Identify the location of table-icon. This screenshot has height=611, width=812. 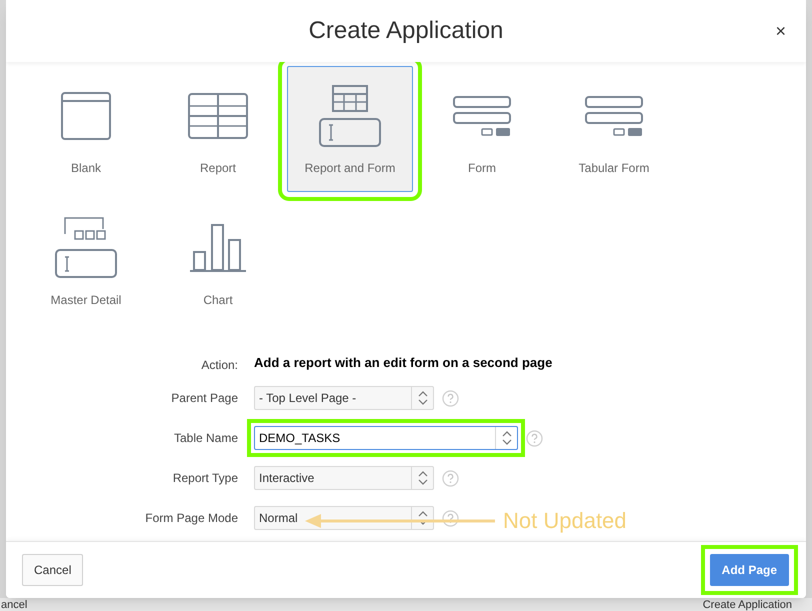
(218, 116).